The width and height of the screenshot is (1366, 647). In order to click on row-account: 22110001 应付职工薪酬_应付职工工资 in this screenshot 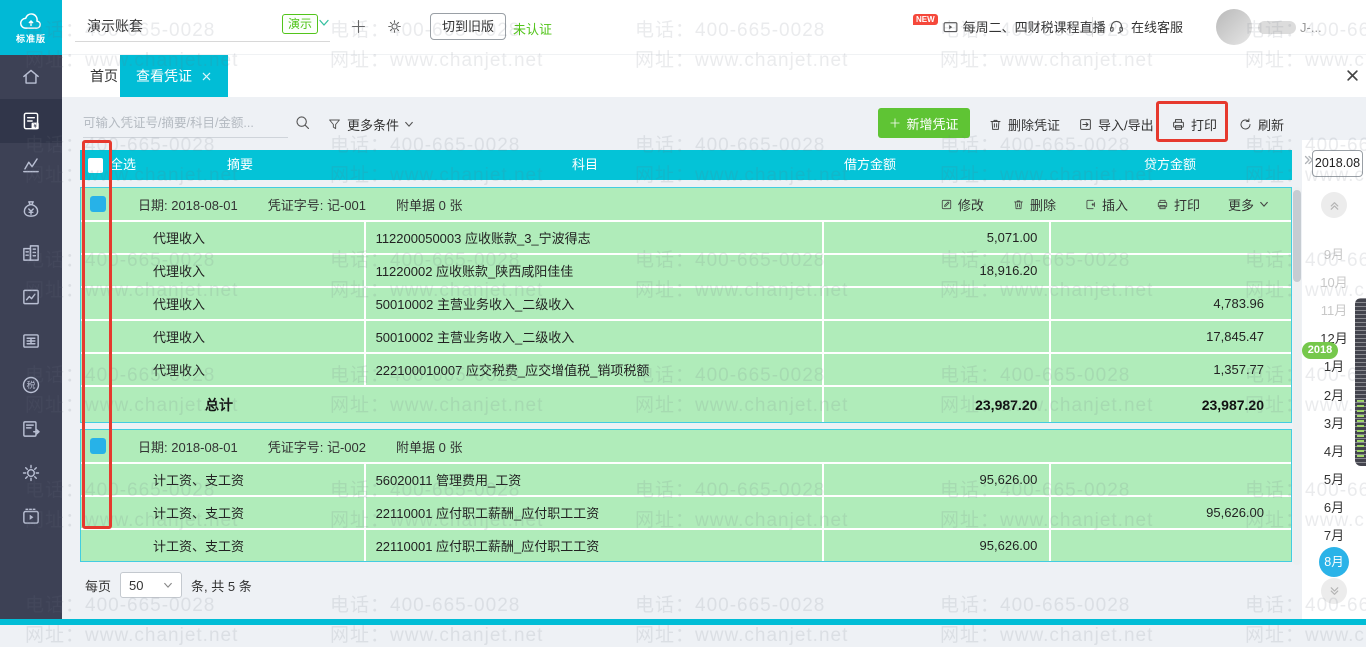, I will do `click(592, 545)`.